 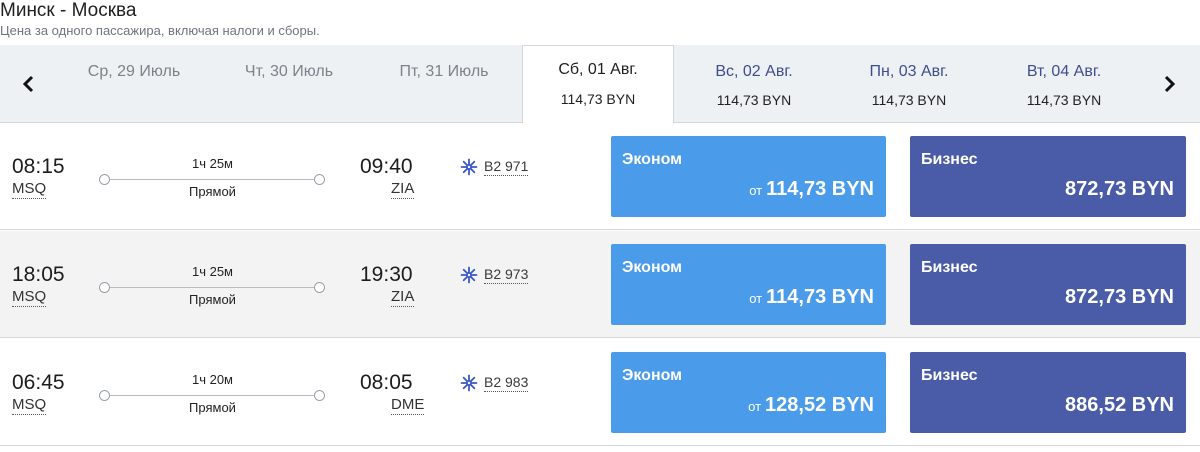 What do you see at coordinates (386, 274) in the screenshot?
I see `arrival-time: 19:30` at bounding box center [386, 274].